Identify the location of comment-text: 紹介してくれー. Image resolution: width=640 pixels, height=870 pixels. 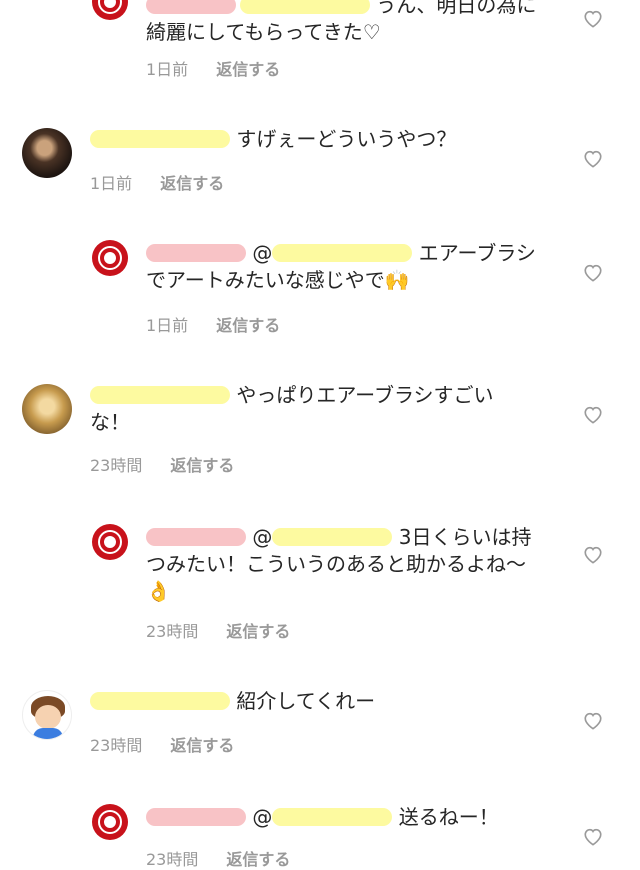
(310, 701).